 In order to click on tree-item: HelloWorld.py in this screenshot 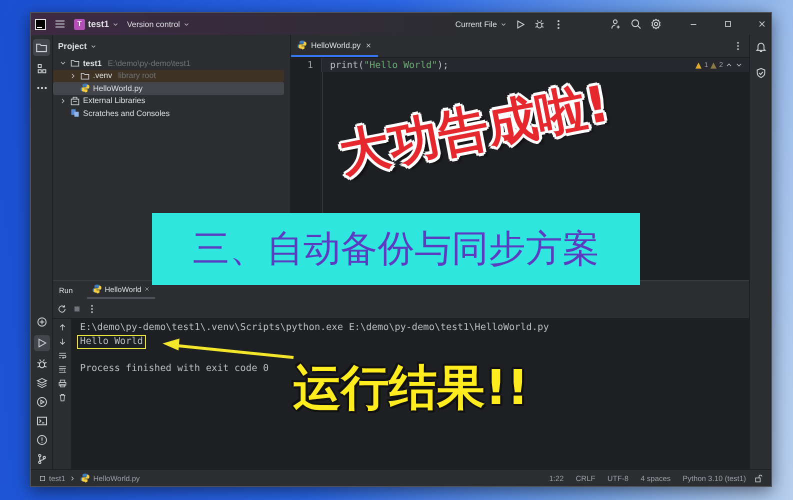, I will do `click(168, 88)`.